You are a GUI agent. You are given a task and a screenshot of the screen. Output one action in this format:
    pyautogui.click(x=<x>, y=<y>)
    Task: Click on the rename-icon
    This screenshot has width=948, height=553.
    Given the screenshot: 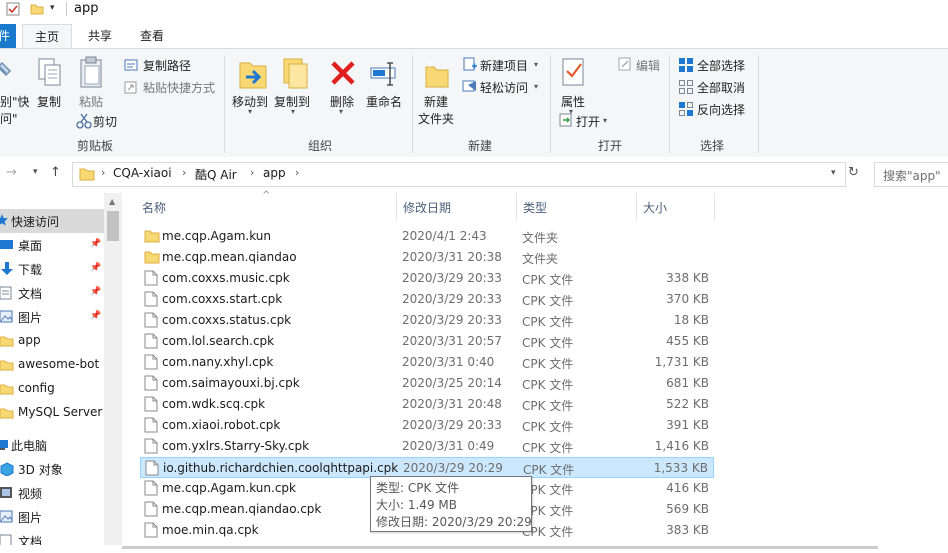 What is the action you would take?
    pyautogui.click(x=384, y=74)
    